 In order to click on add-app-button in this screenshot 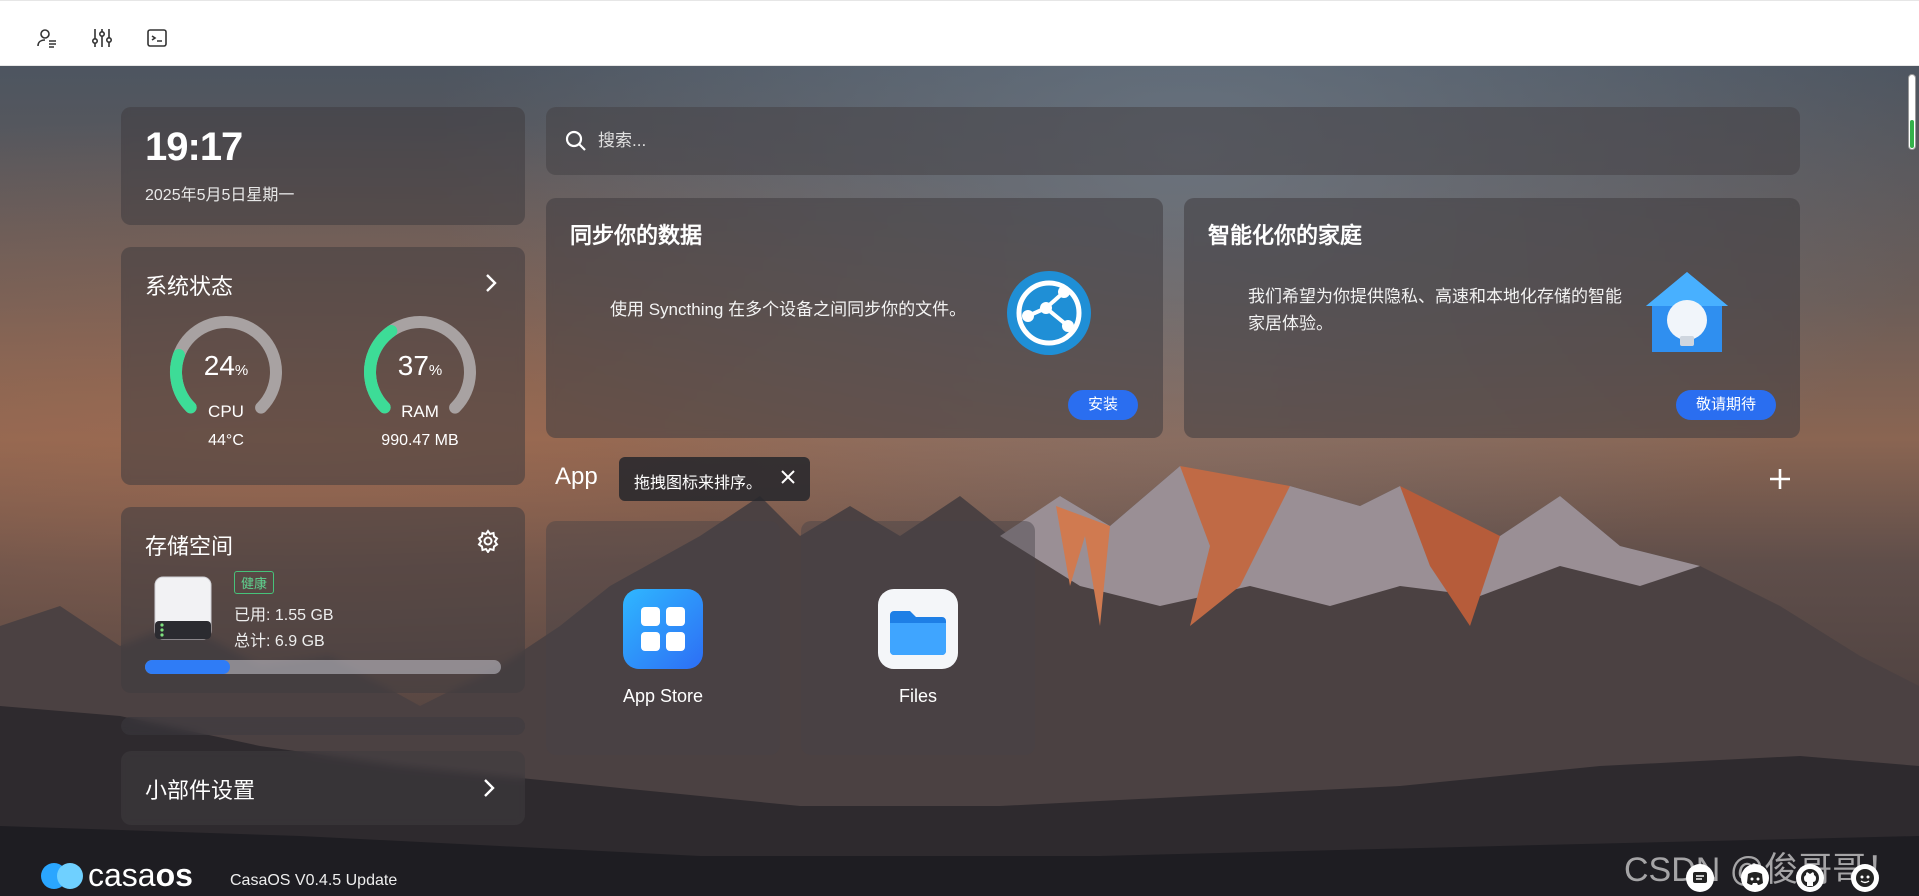, I will do `click(1780, 479)`.